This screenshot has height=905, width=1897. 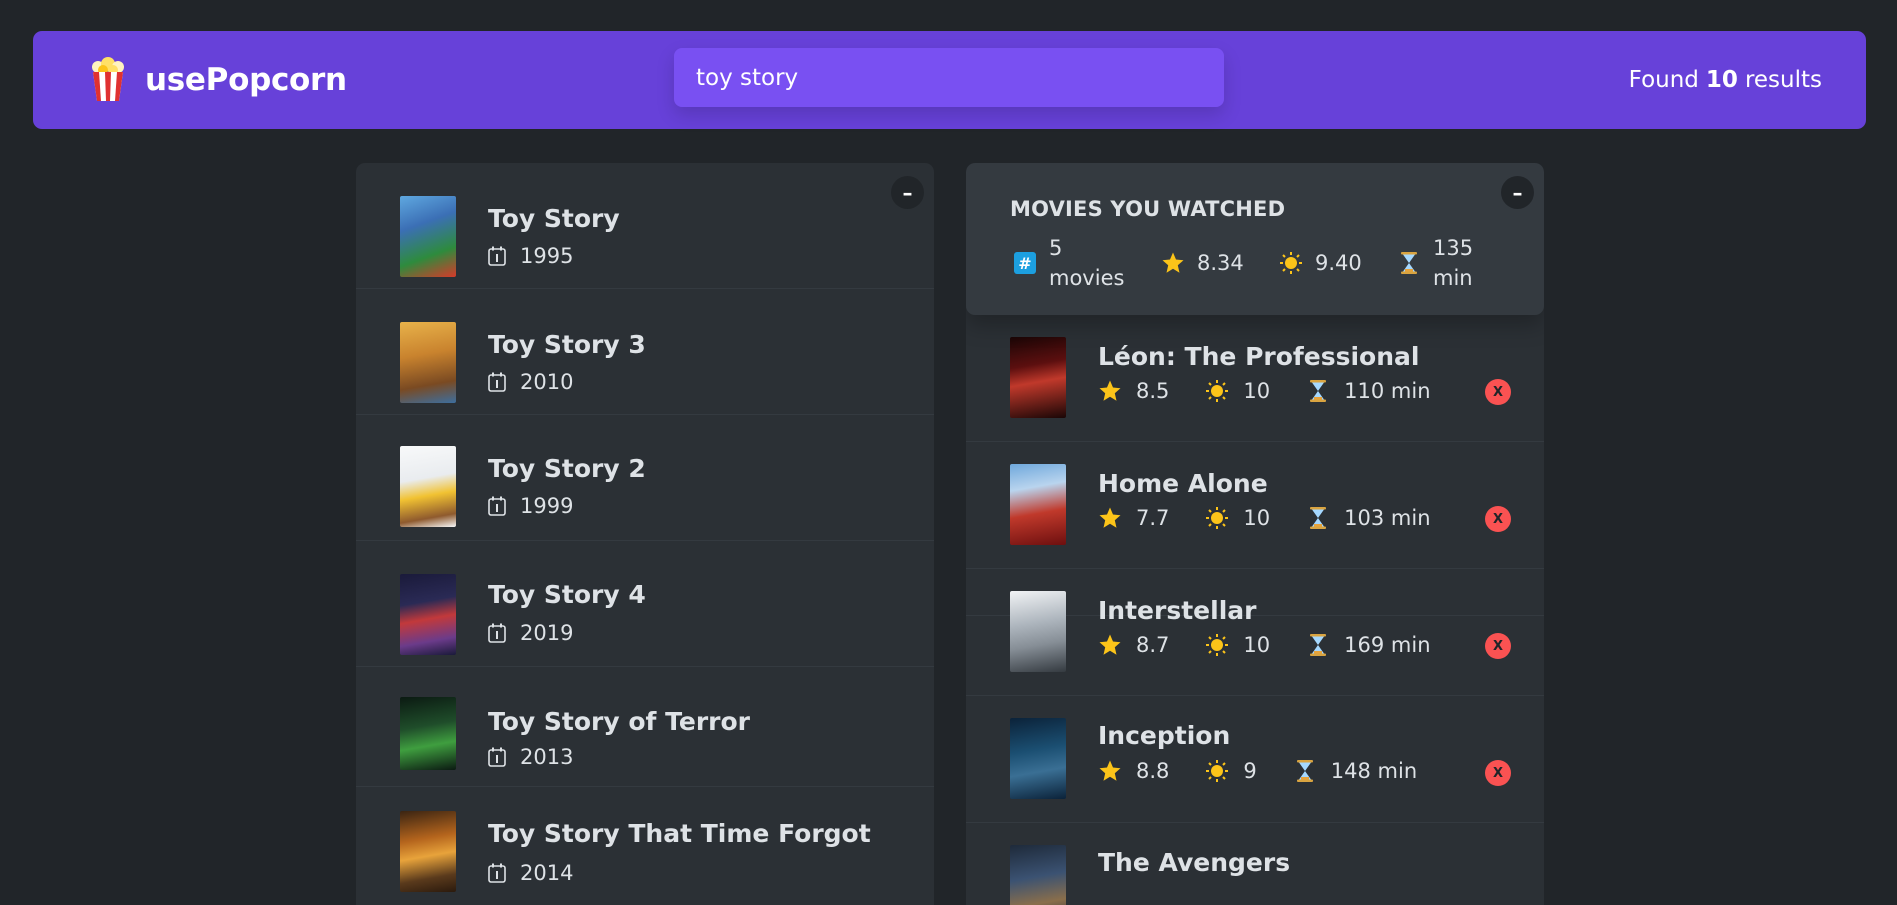 I want to click on movie-imdb-value: 8.8, so click(x=1153, y=771).